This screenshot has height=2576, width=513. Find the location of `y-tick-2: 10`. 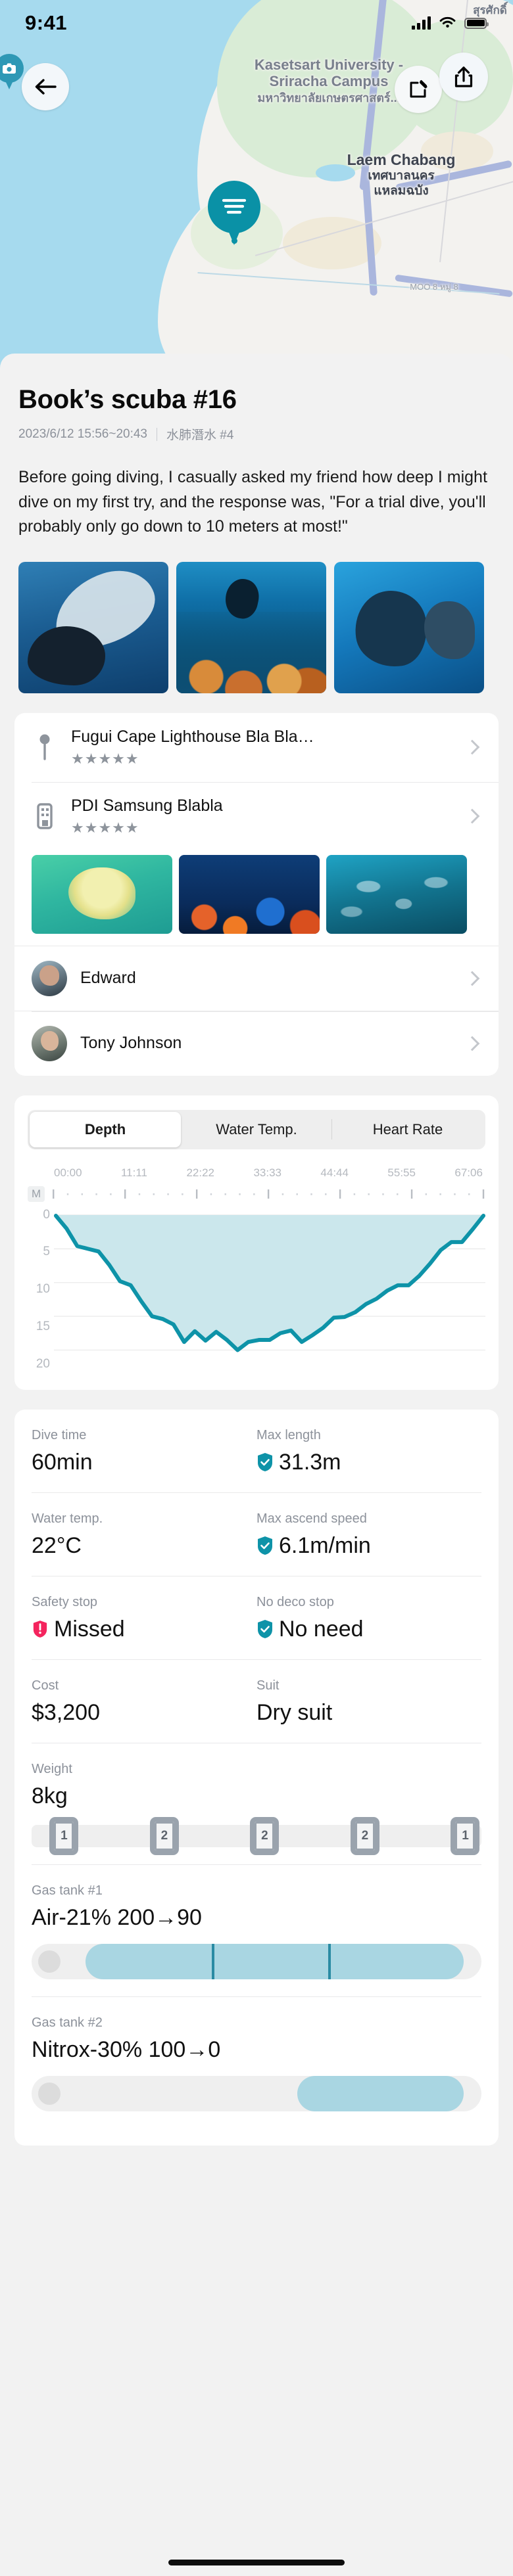

y-tick-2: 10 is located at coordinates (43, 1289).